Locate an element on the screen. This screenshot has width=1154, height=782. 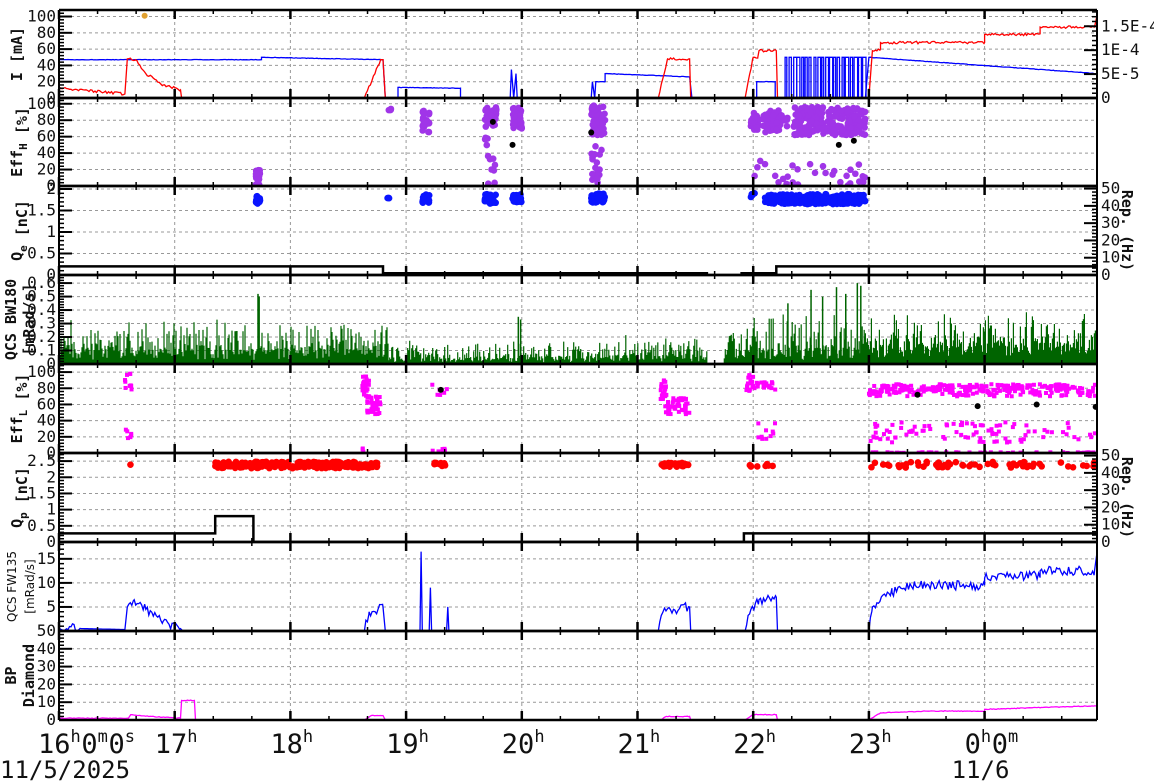
right-tick-label: 20 is located at coordinates (1110, 239).